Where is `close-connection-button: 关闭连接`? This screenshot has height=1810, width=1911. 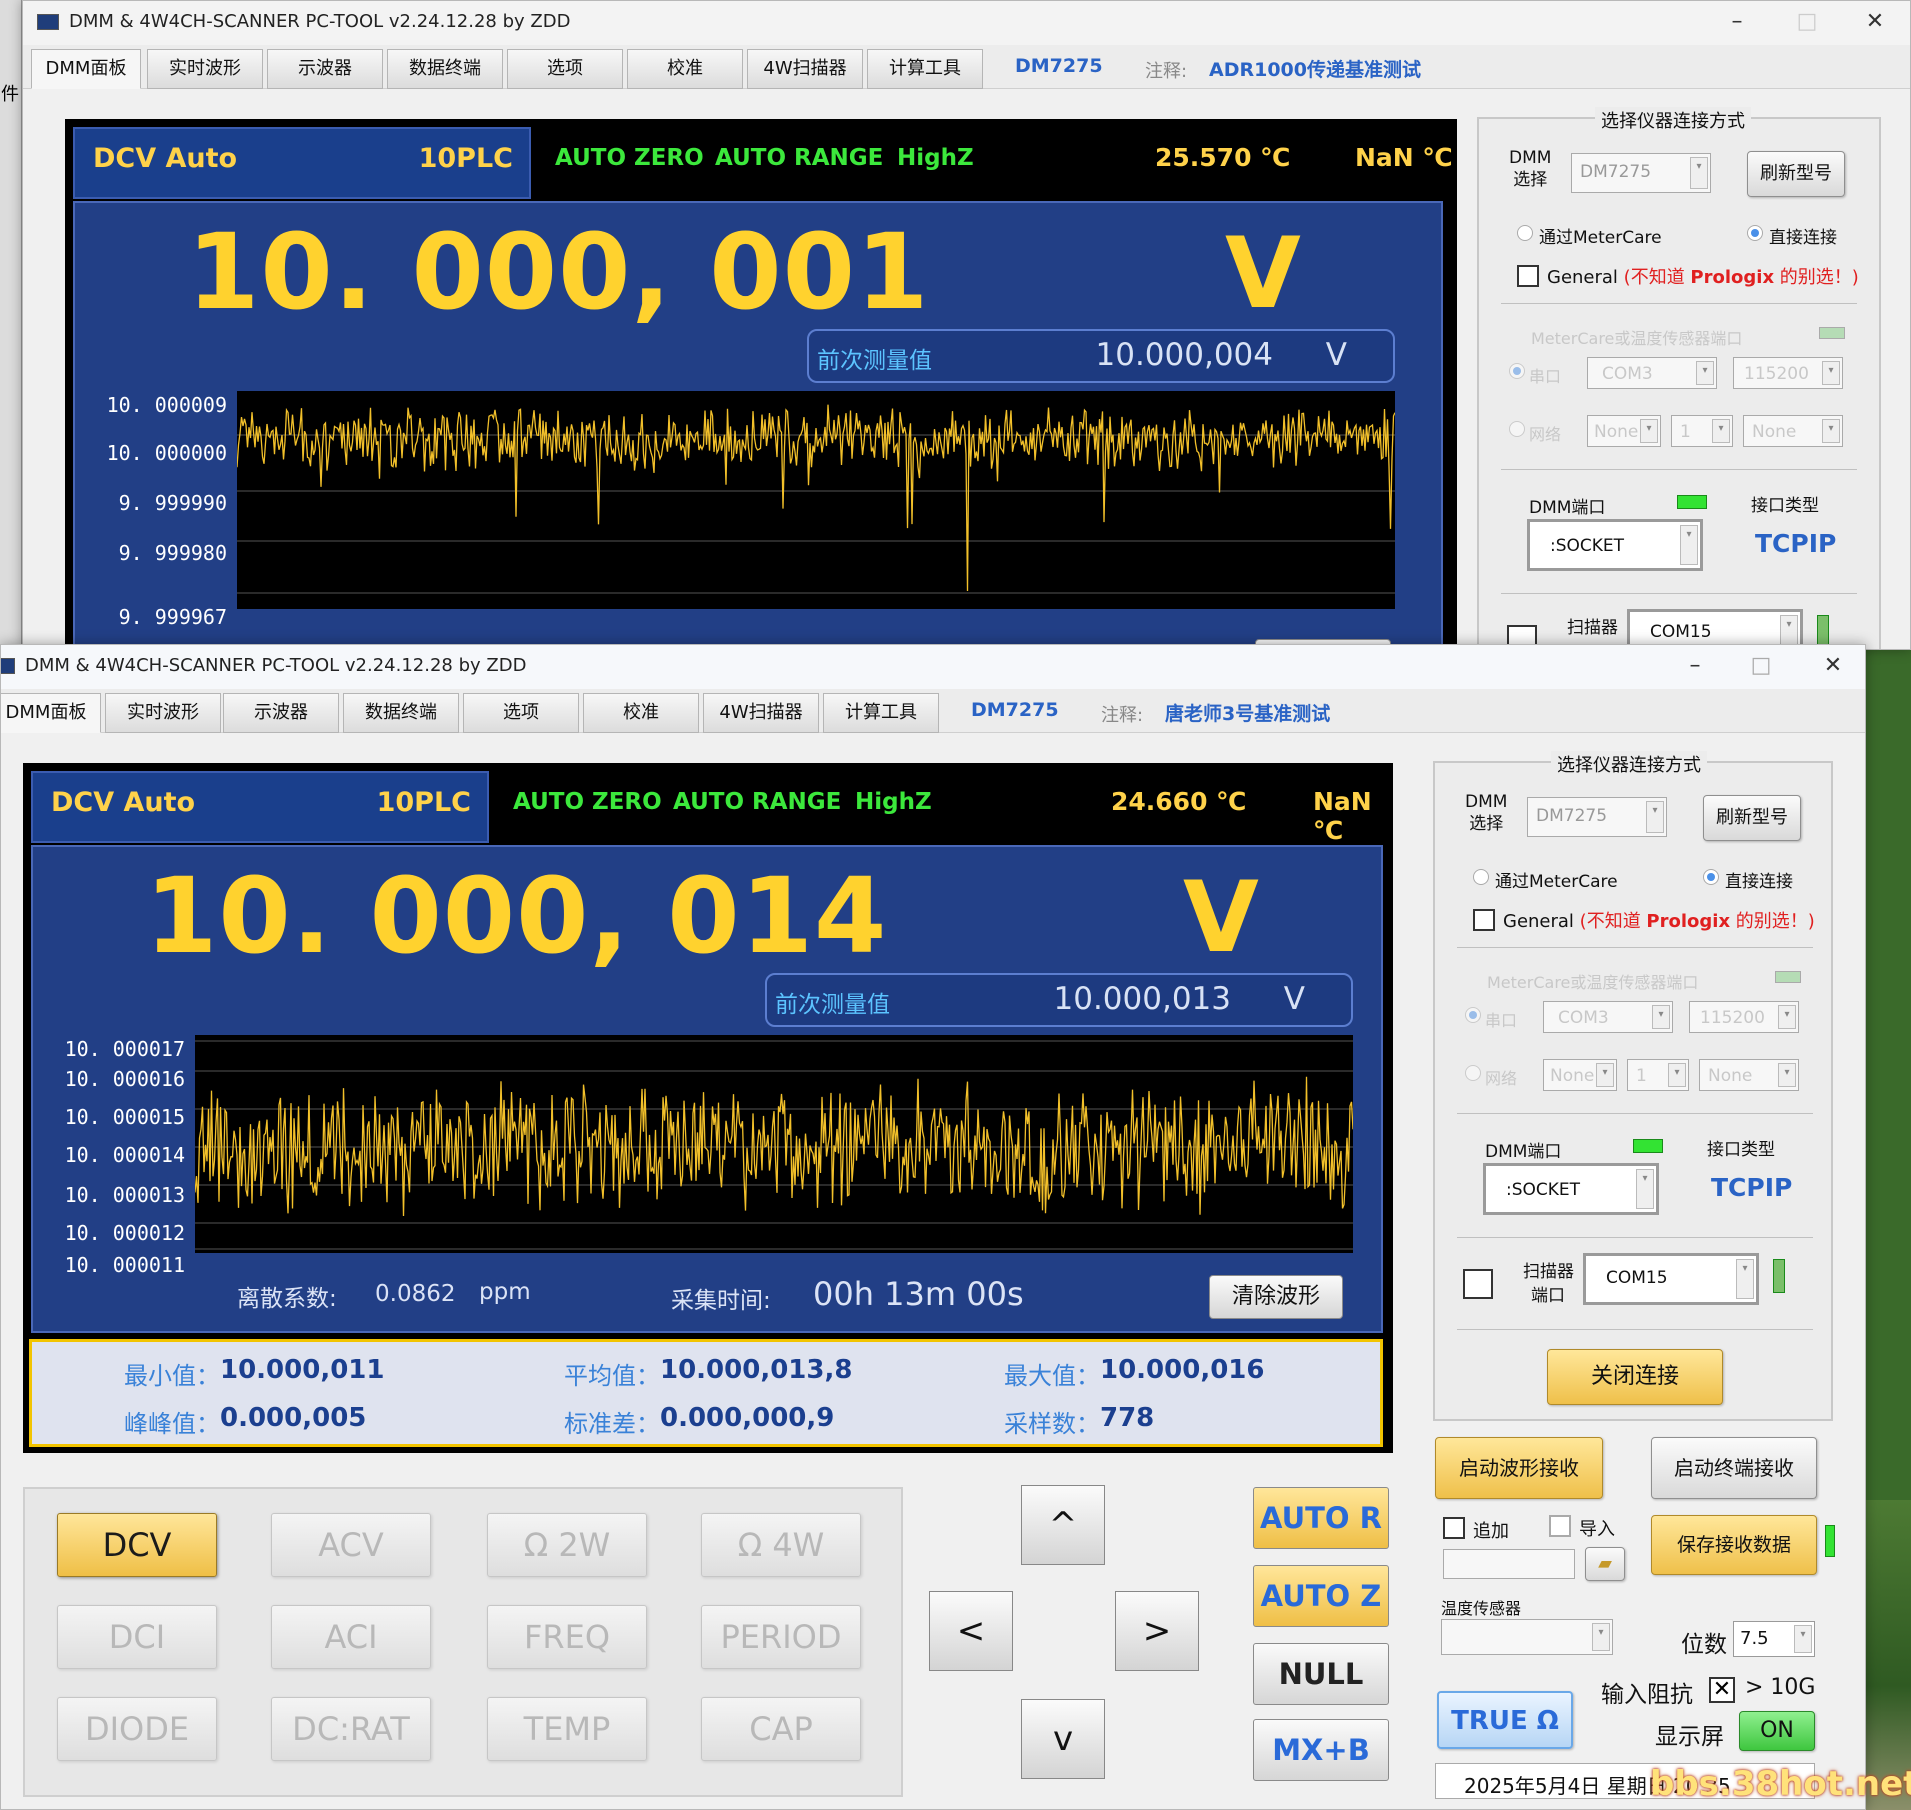 close-connection-button: 关闭连接 is located at coordinates (1635, 1377).